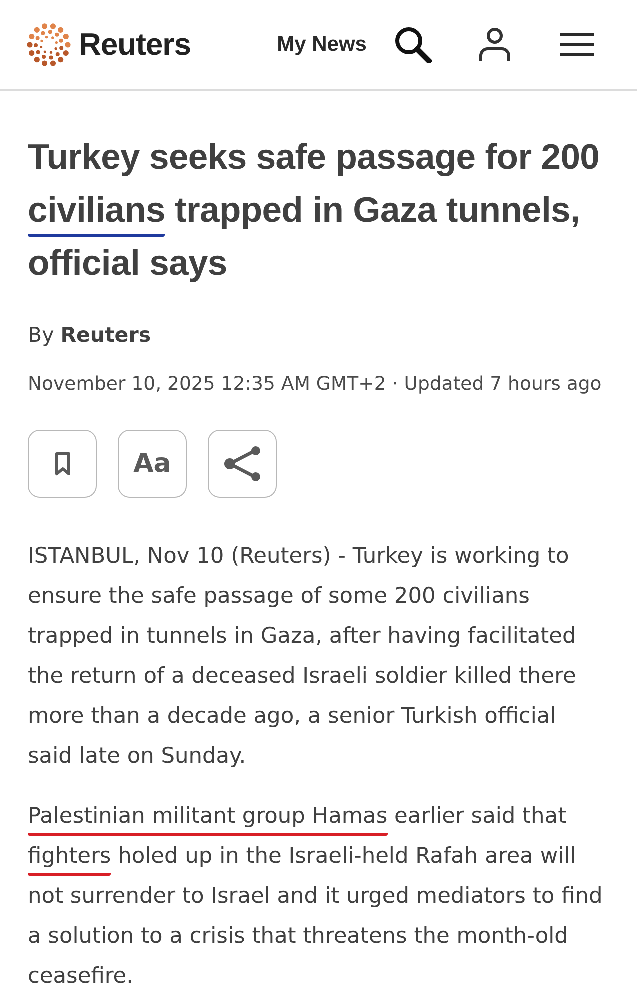  What do you see at coordinates (315, 385) in the screenshot?
I see `timestamp: November 10, 2025 12:35 AM GMT+2 · Updated 7 hours ago` at bounding box center [315, 385].